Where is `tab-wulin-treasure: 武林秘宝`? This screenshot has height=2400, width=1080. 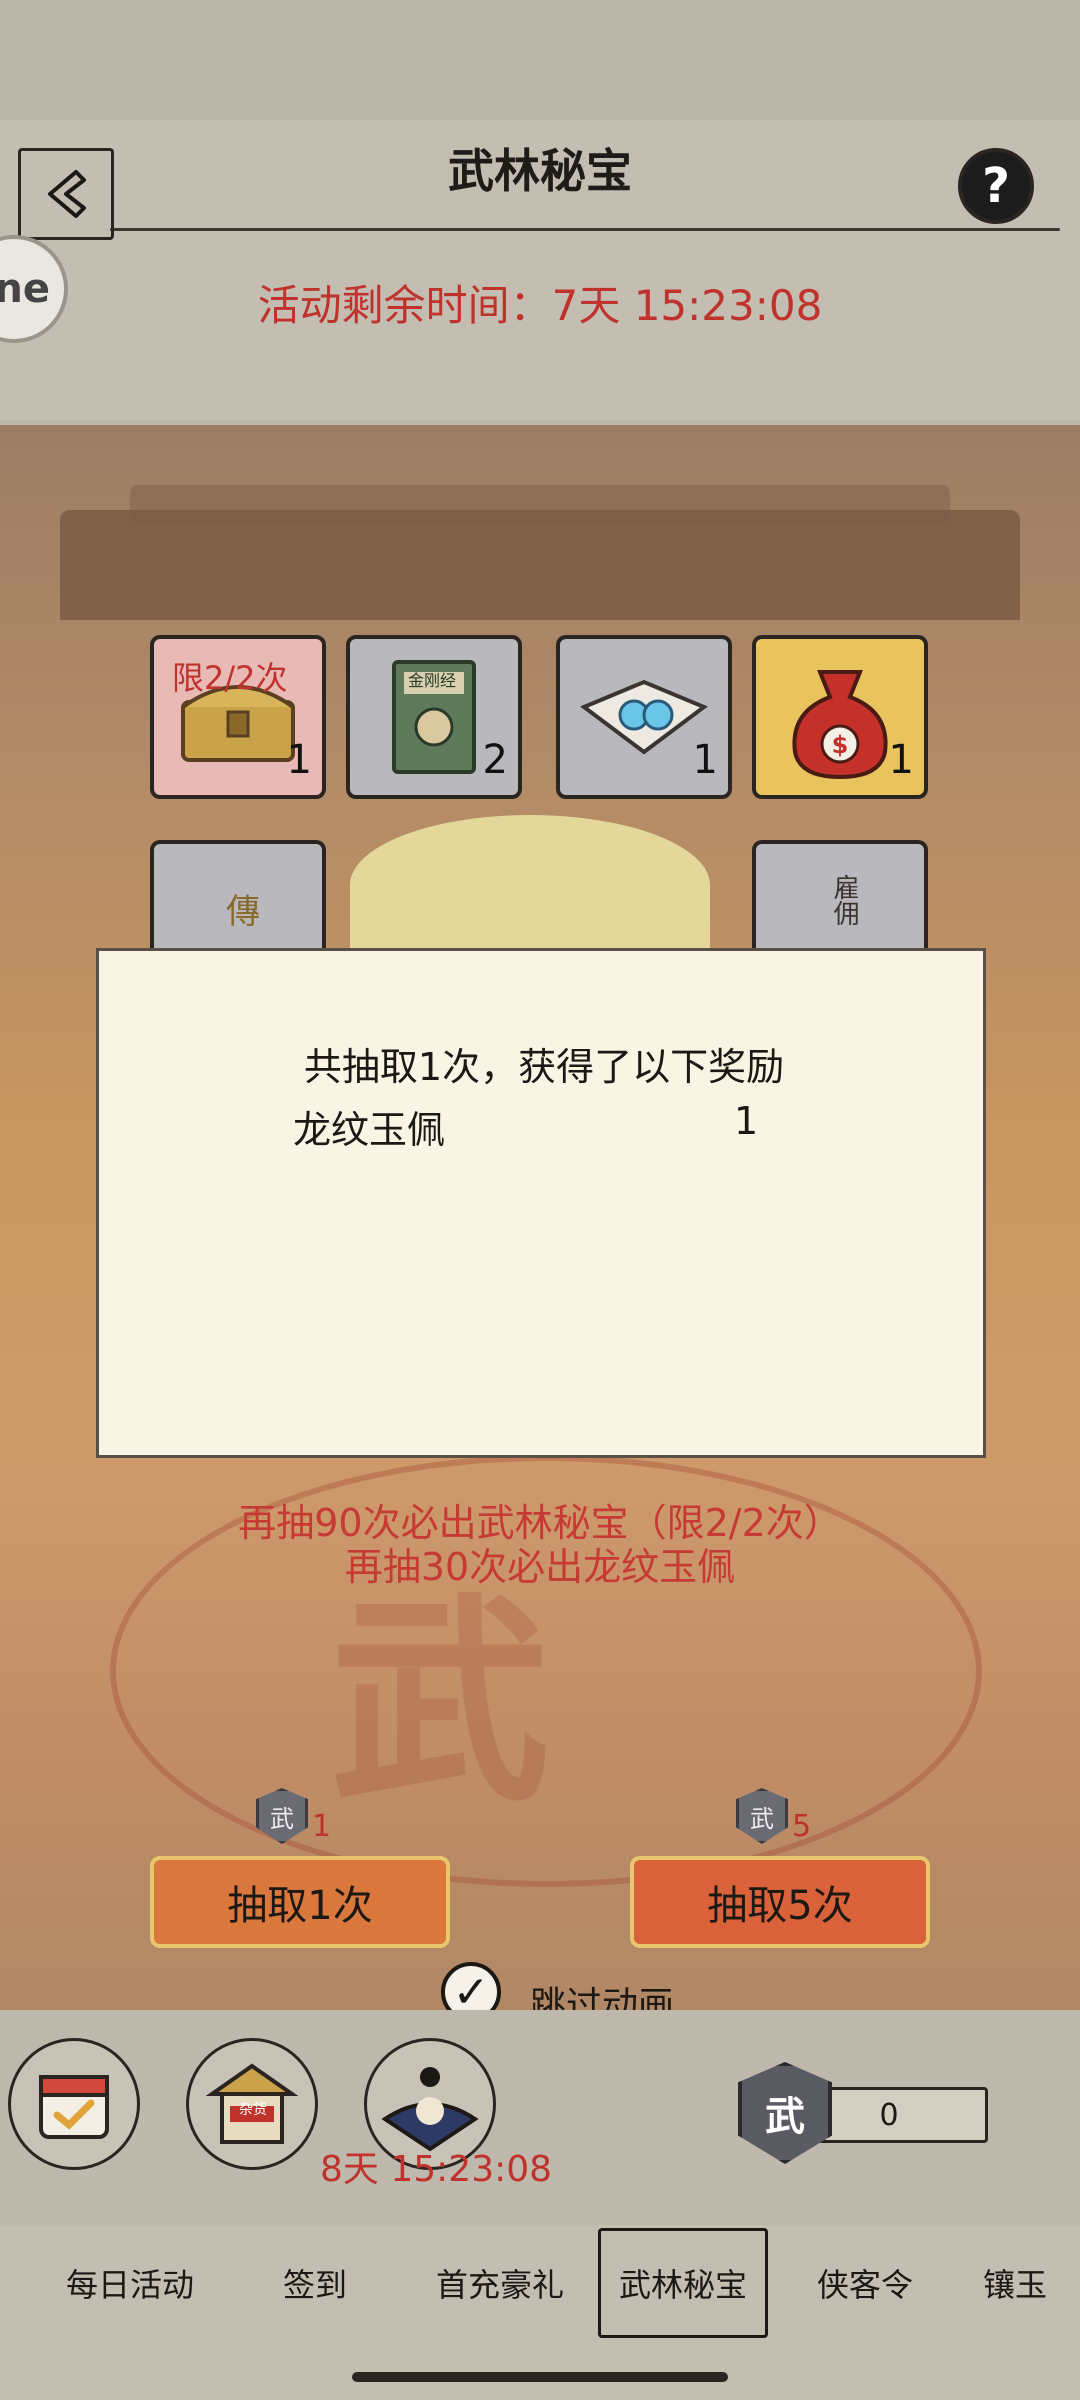 tab-wulin-treasure: 武林秘宝 is located at coordinates (683, 2283).